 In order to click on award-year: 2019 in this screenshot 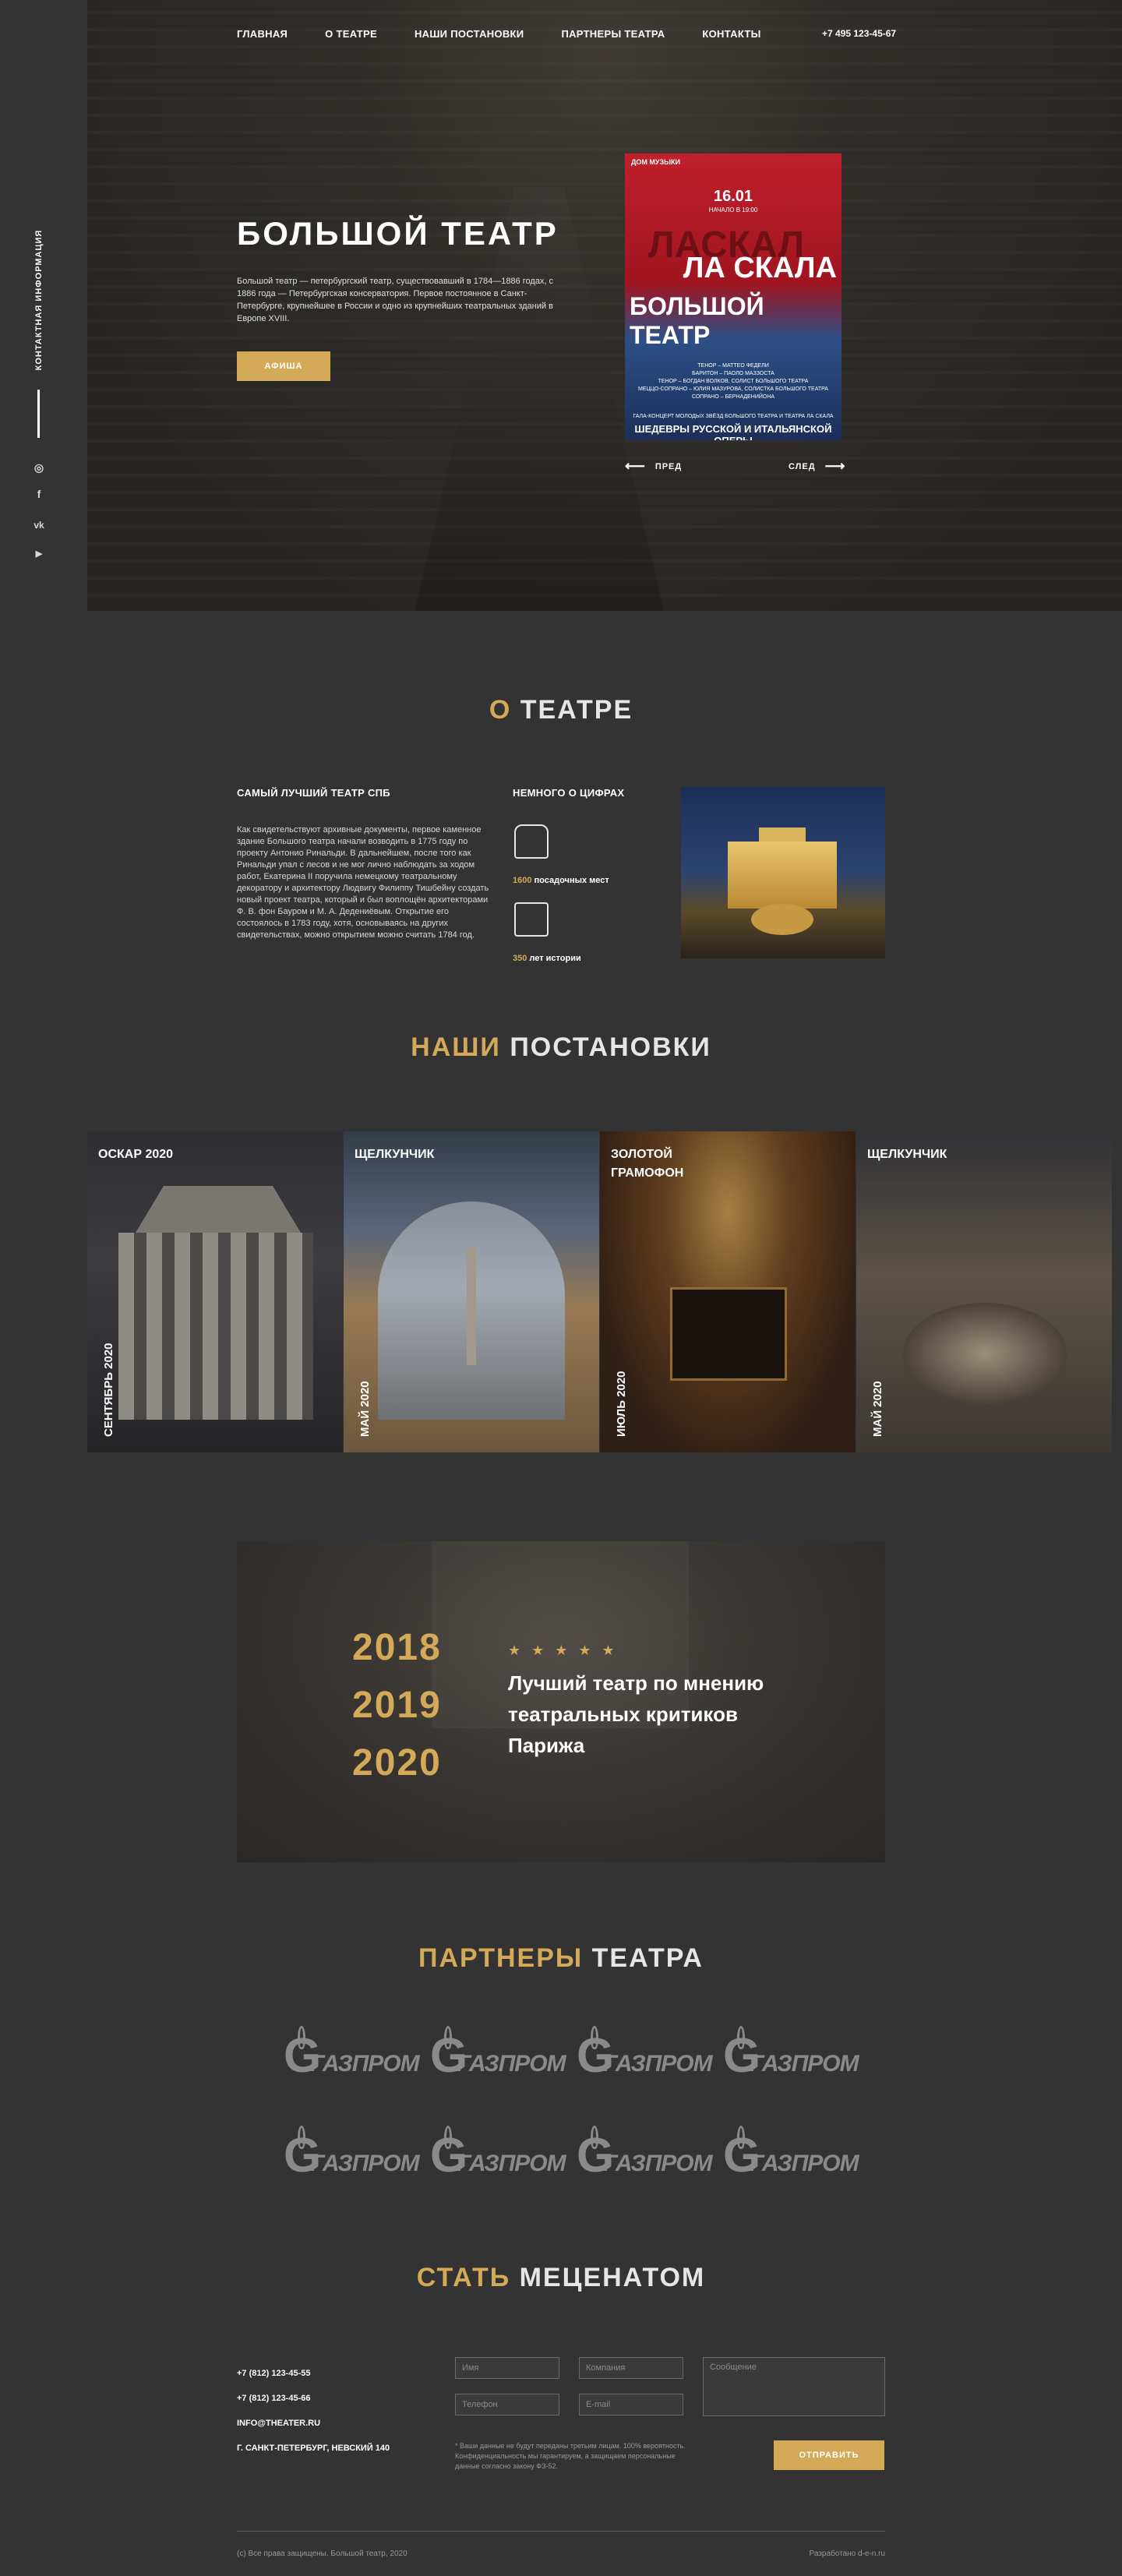, I will do `click(397, 1705)`.